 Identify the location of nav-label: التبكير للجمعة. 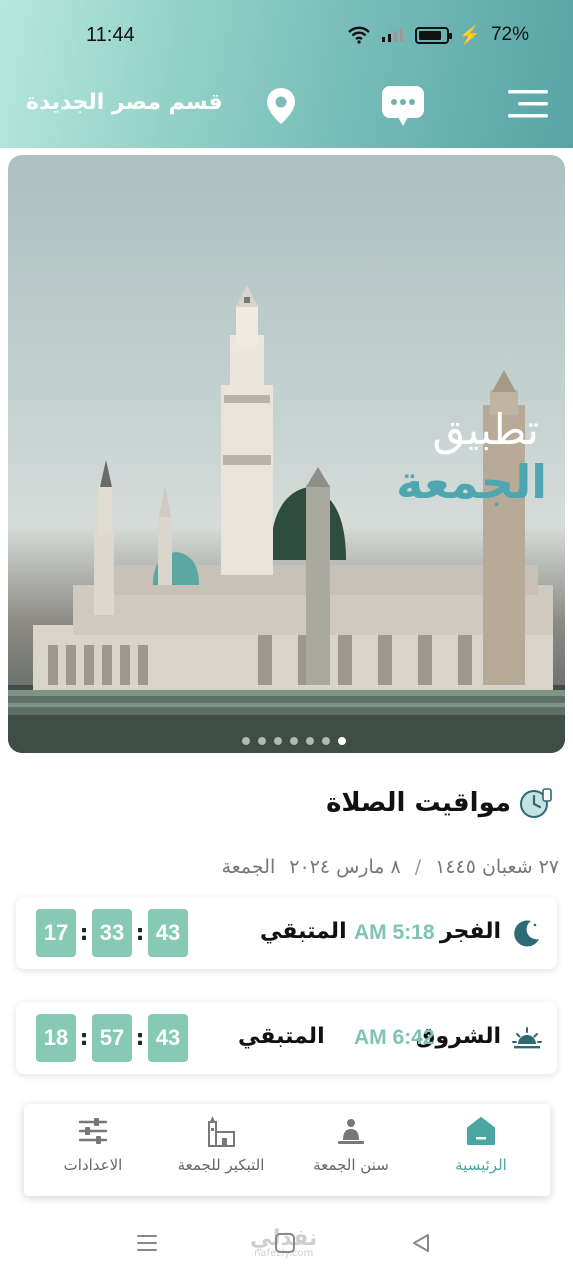
(221, 1165).